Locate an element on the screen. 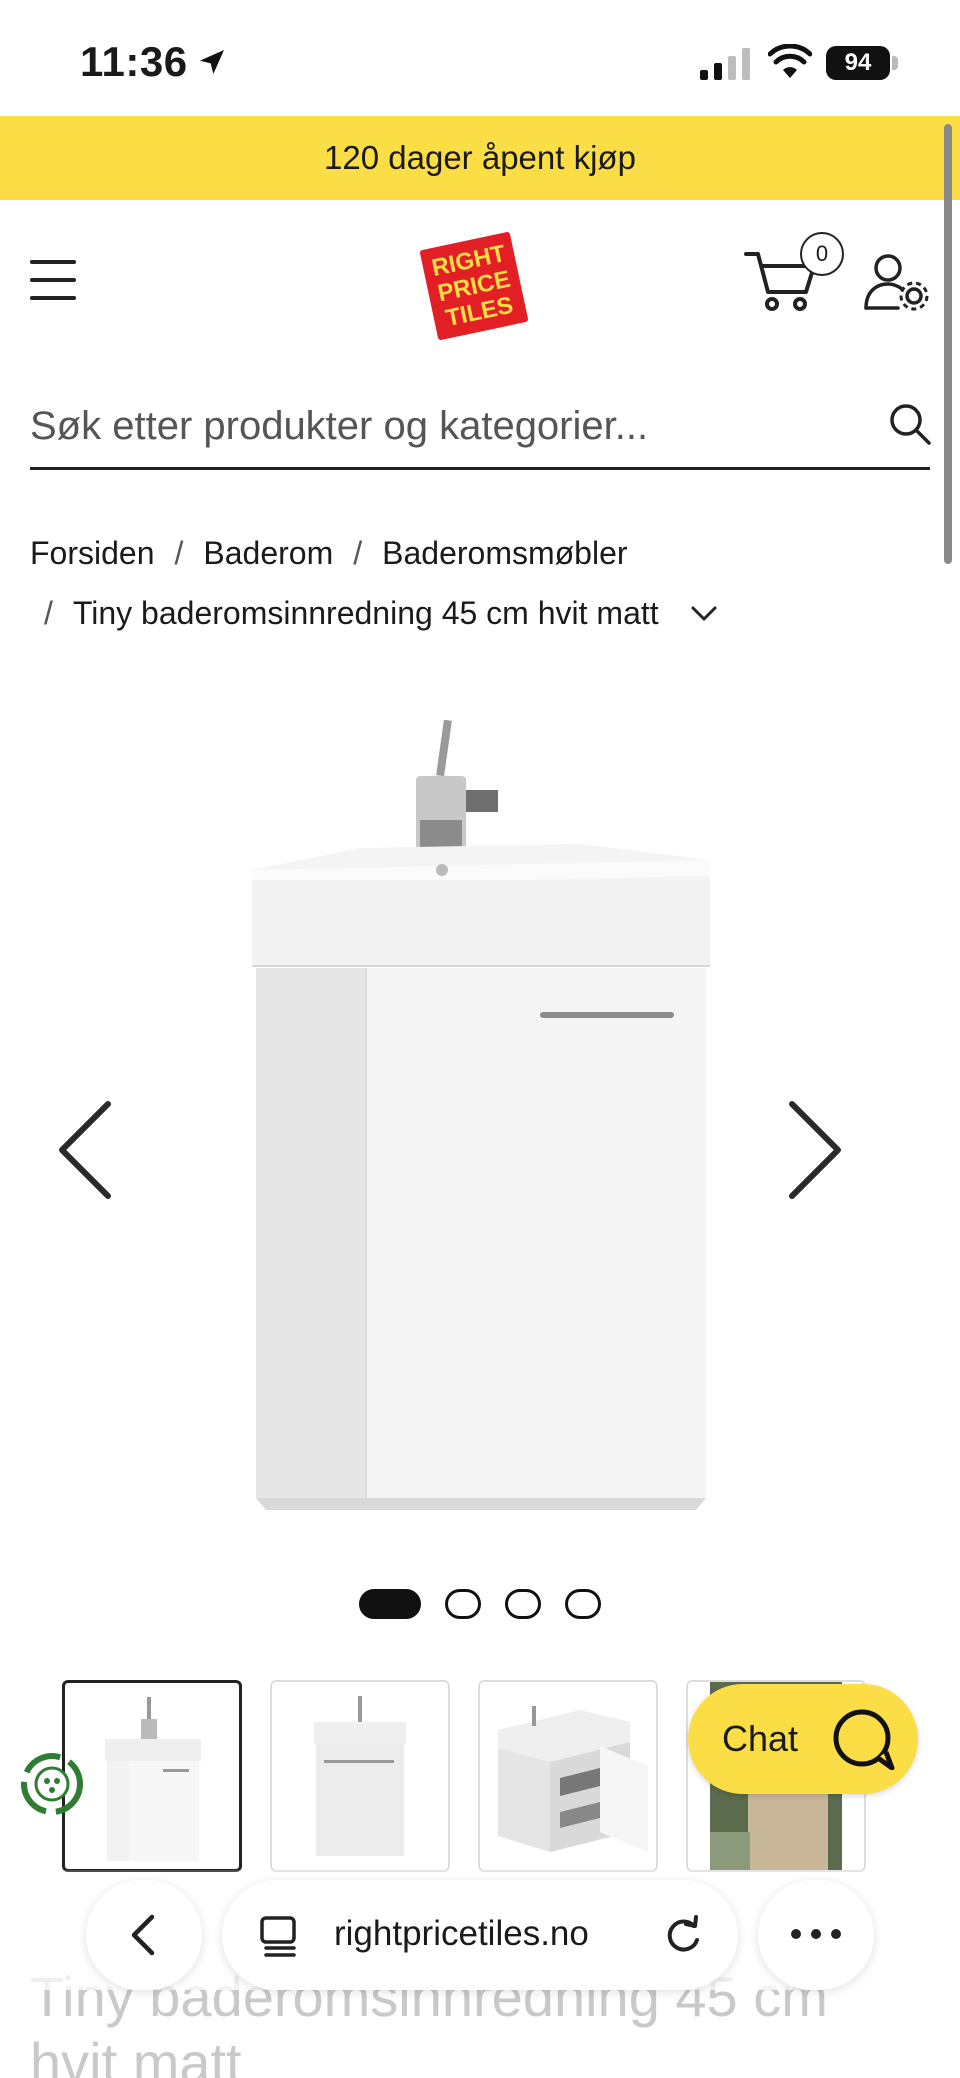 This screenshot has height=2078, width=960. cellular-signal-icon is located at coordinates (725, 64).